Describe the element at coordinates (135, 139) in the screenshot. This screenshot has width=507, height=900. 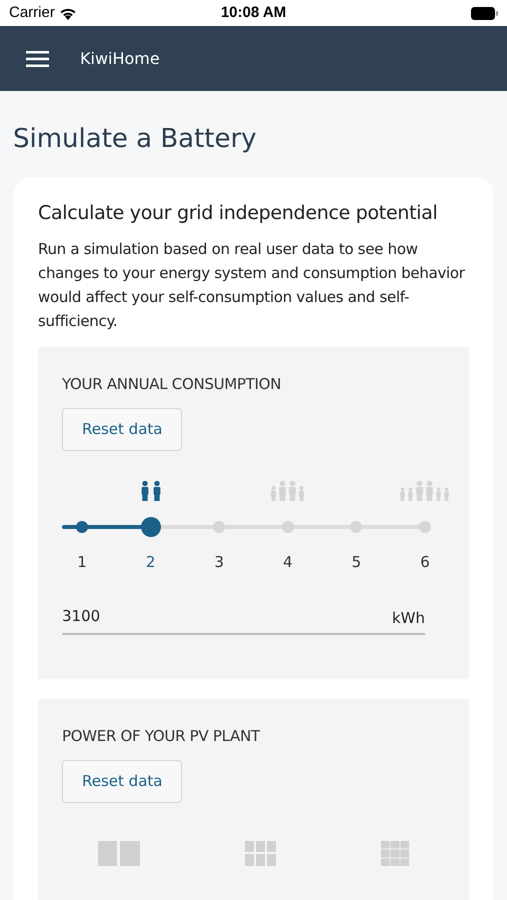
I see `page-title: Simulate a Battery` at that location.